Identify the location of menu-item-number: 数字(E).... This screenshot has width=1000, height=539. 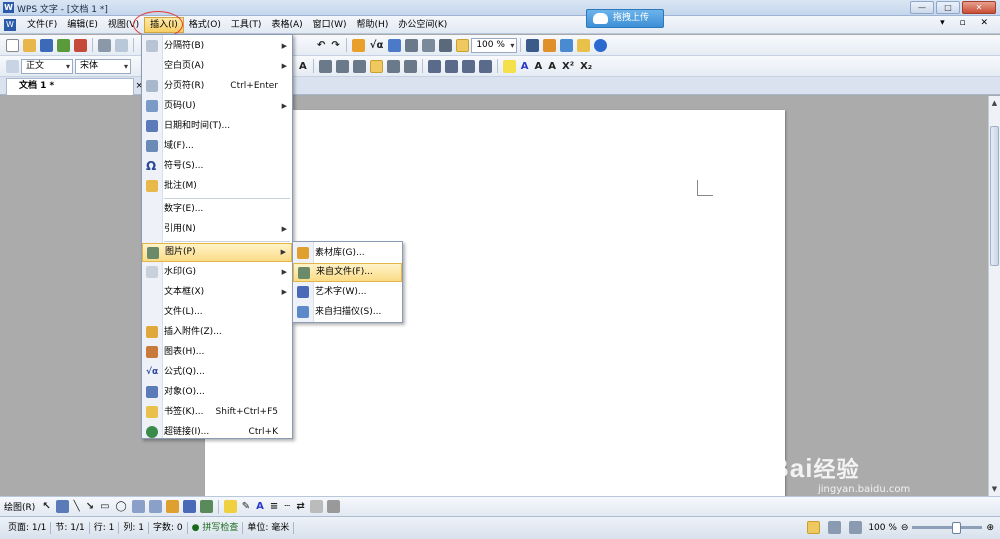
(217, 209).